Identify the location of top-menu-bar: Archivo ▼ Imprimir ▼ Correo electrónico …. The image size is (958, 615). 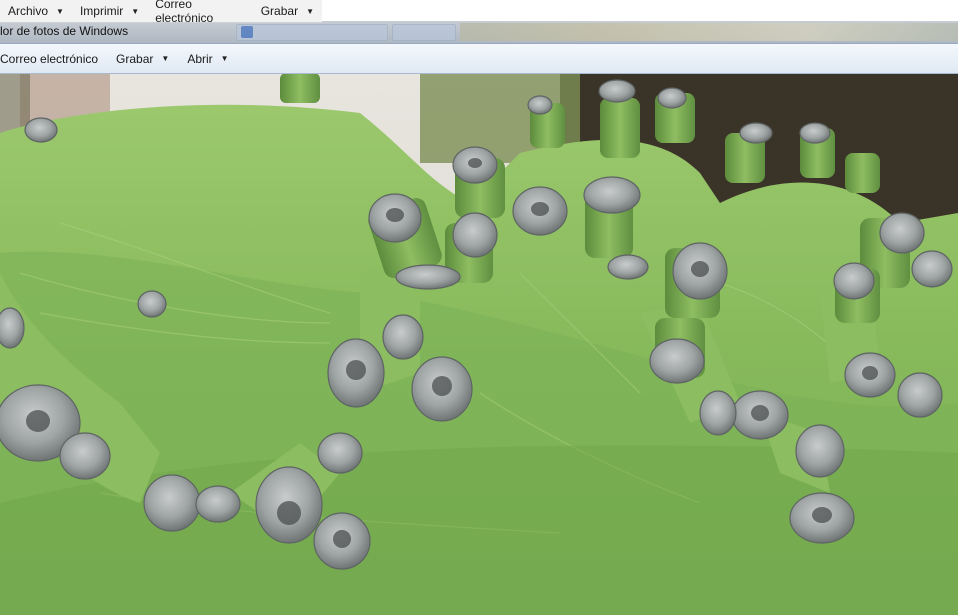
(161, 12).